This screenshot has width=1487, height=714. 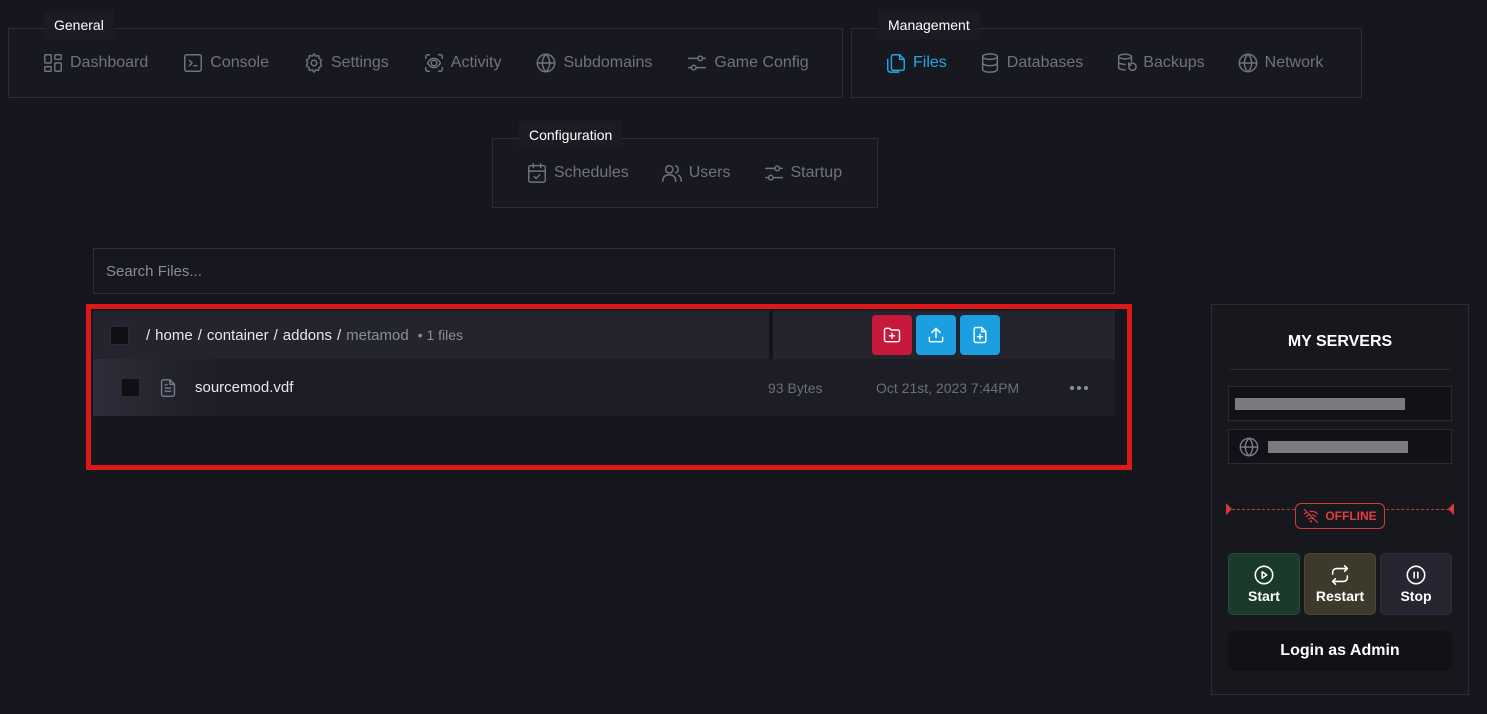 I want to click on nav-label-activity: Activity, so click(x=476, y=62).